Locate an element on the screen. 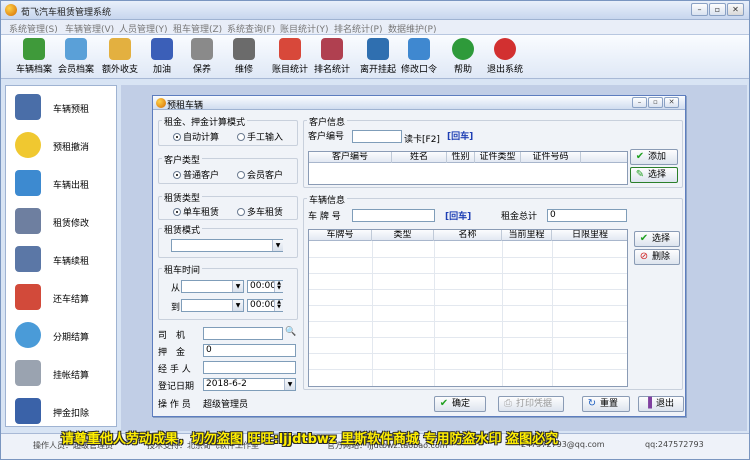  installment-icon is located at coordinates (28, 335).